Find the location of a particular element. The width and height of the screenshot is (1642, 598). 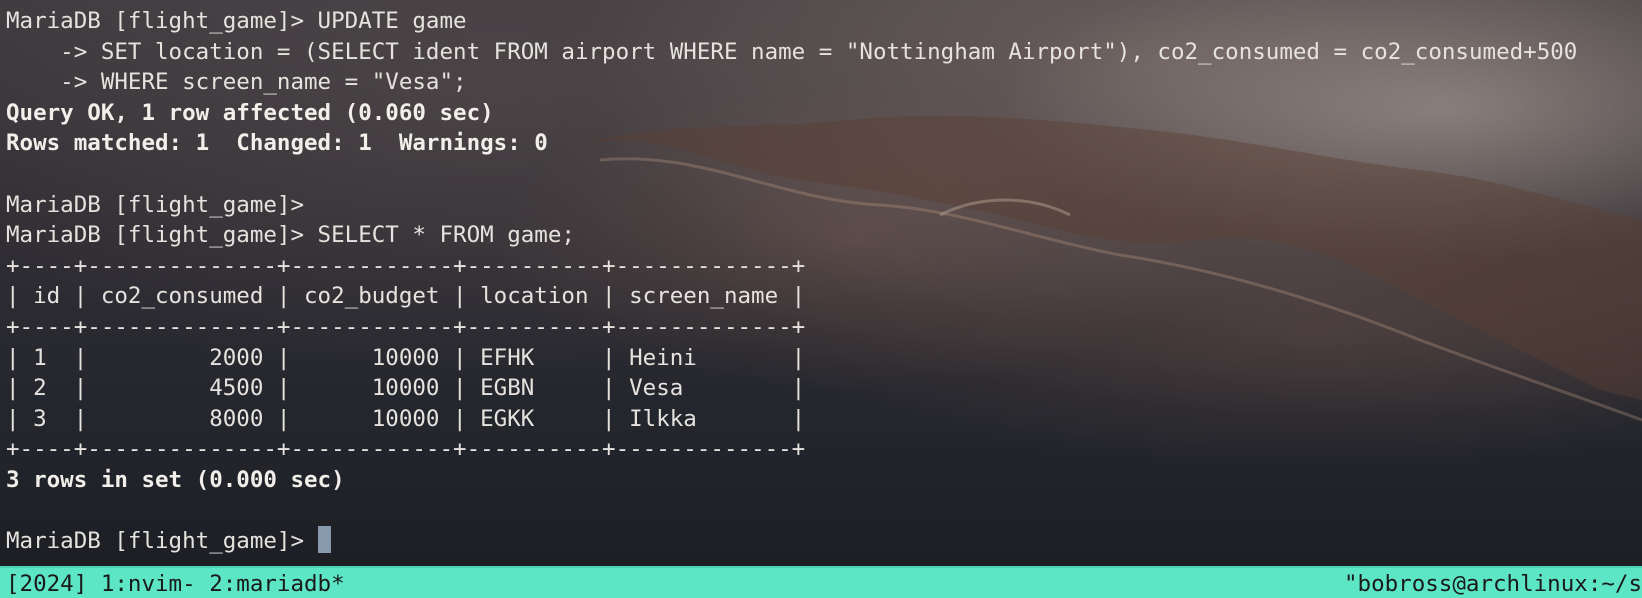

tmux-window-list: [2024] 1:nvim- 2:mariadb* is located at coordinates (175, 583).